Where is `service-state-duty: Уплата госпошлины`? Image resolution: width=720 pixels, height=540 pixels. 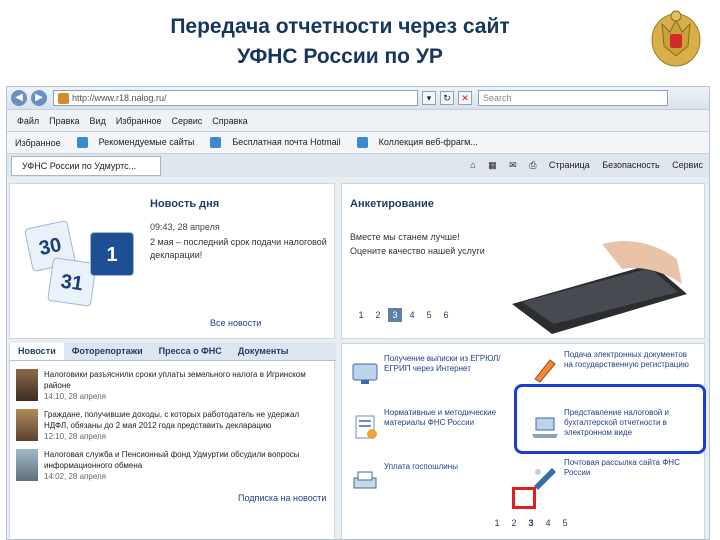
service-state-duty: Уплата госпошлины is located at coordinates (434, 484).